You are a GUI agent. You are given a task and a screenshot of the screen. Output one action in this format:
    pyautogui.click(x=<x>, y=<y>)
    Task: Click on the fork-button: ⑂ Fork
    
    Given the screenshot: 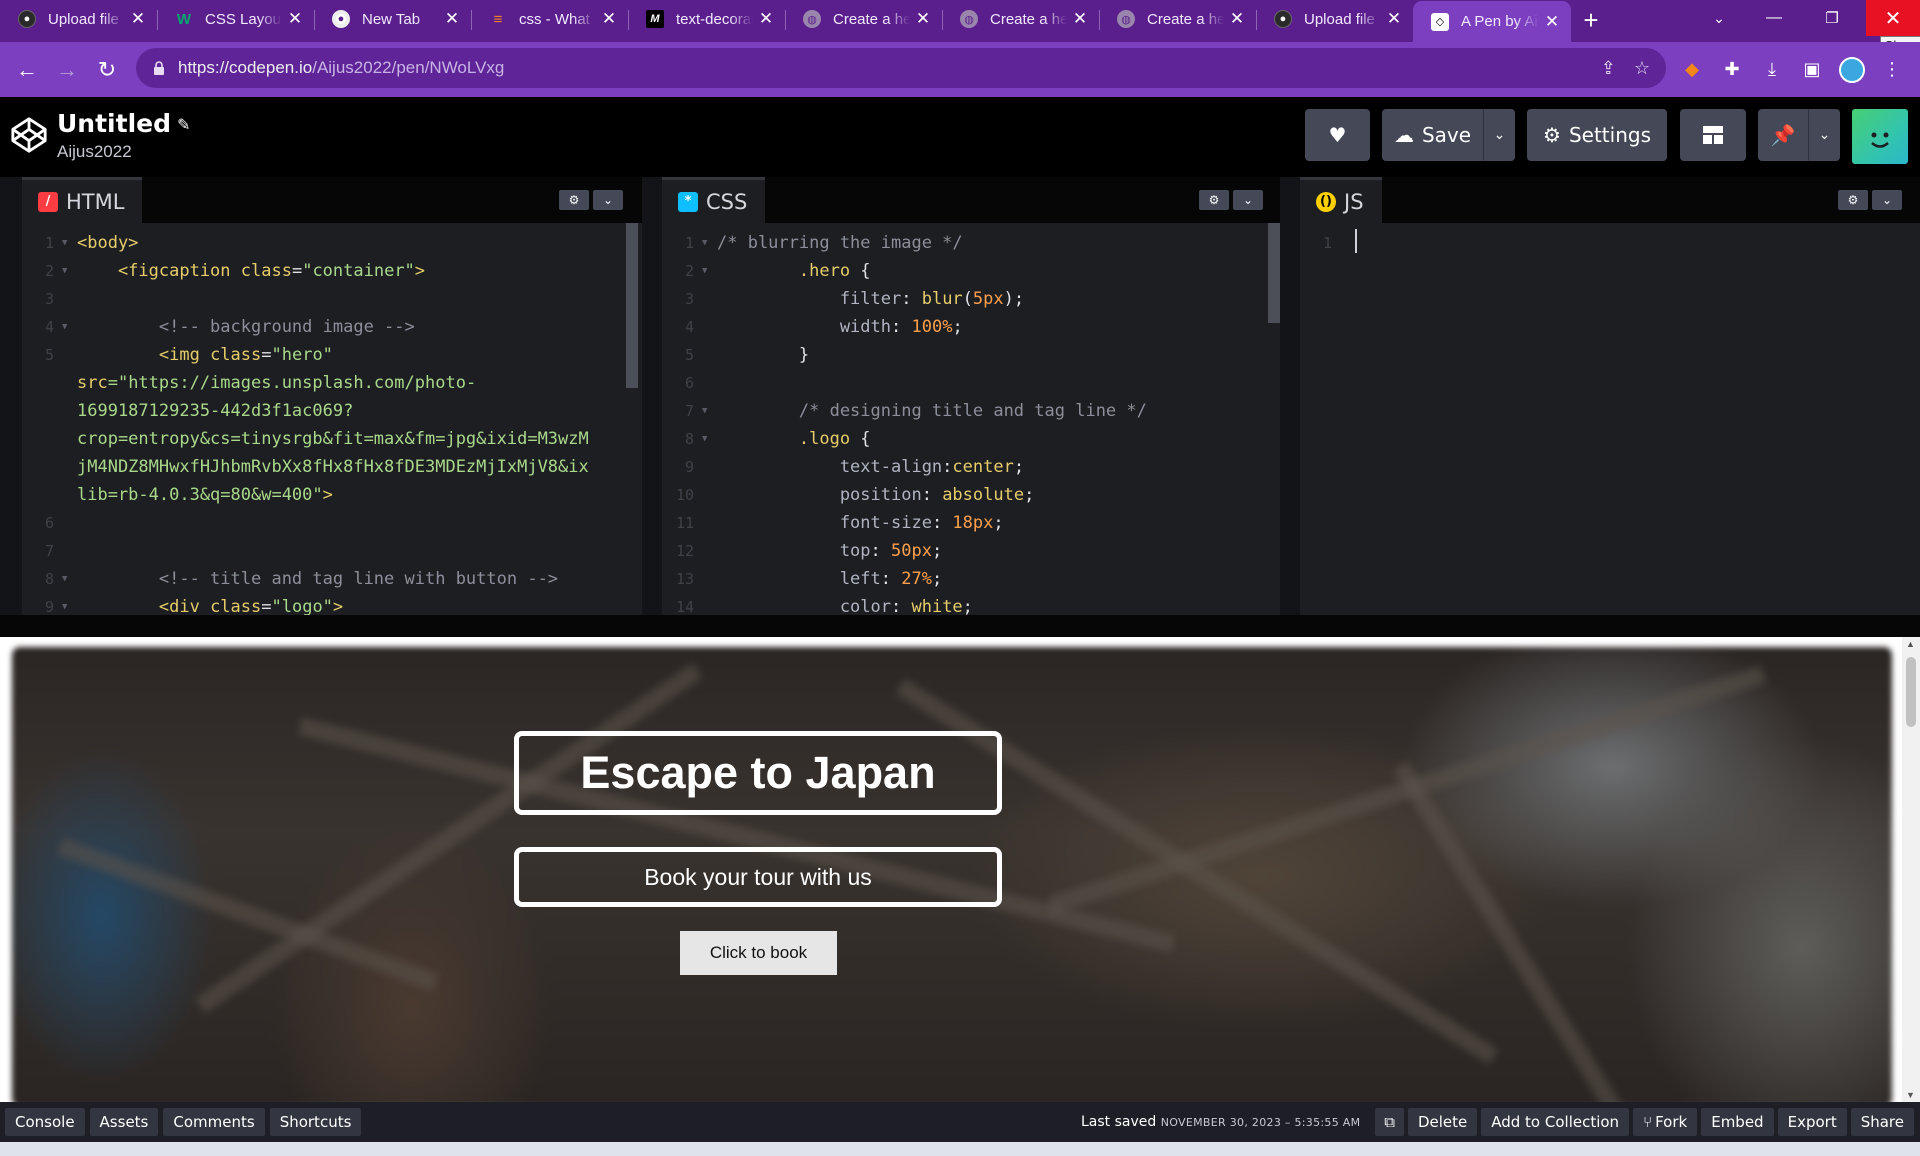 What is the action you would take?
    pyautogui.click(x=1665, y=1122)
    